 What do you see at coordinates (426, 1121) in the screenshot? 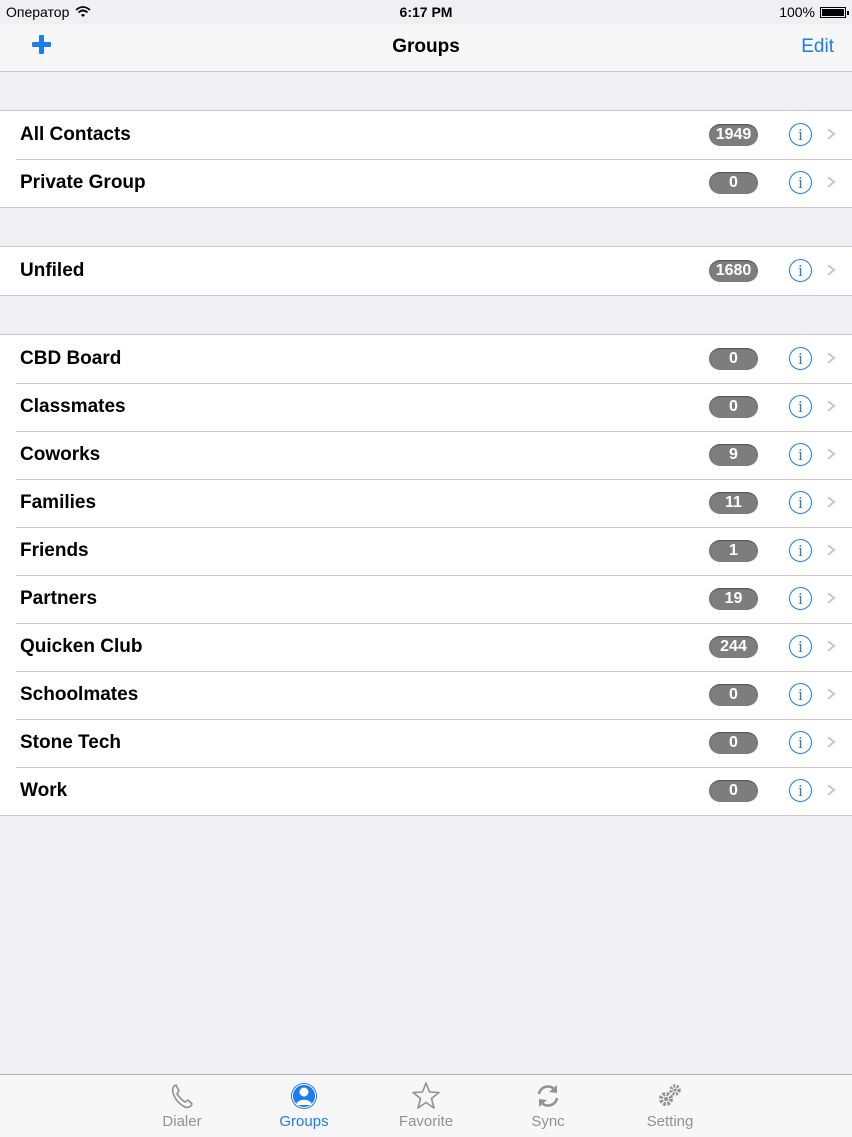
I see `tab-label: Favorite` at bounding box center [426, 1121].